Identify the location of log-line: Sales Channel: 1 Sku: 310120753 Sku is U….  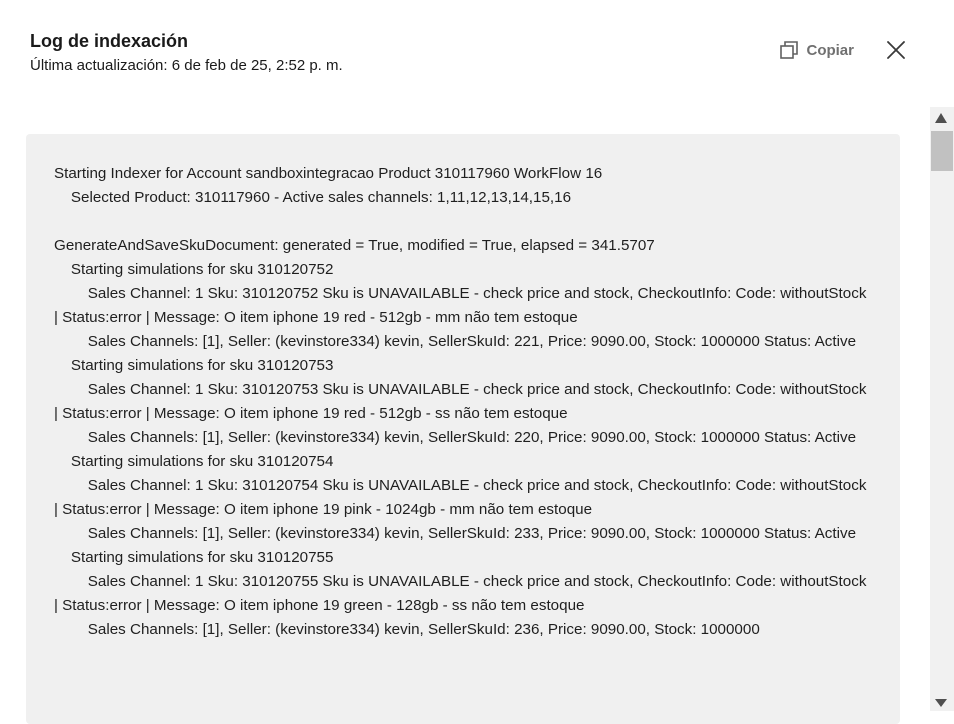
(462, 401).